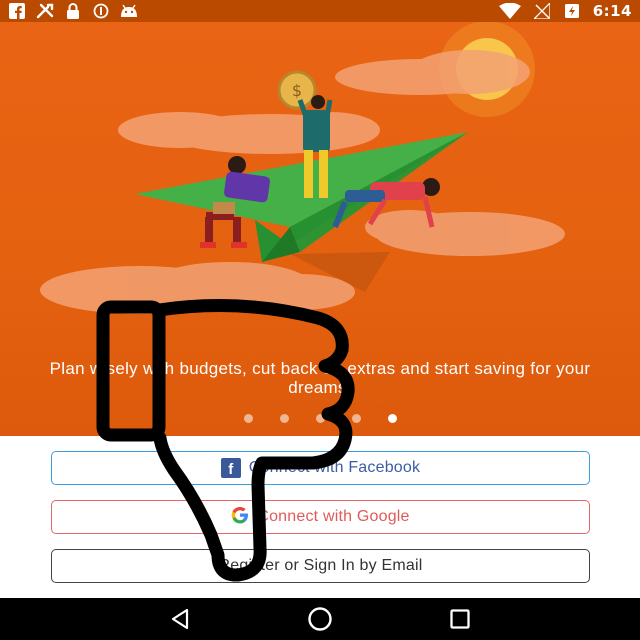 The image size is (640, 640). I want to click on facebook-connect-button: f Connect with Facebook, so click(320, 468).